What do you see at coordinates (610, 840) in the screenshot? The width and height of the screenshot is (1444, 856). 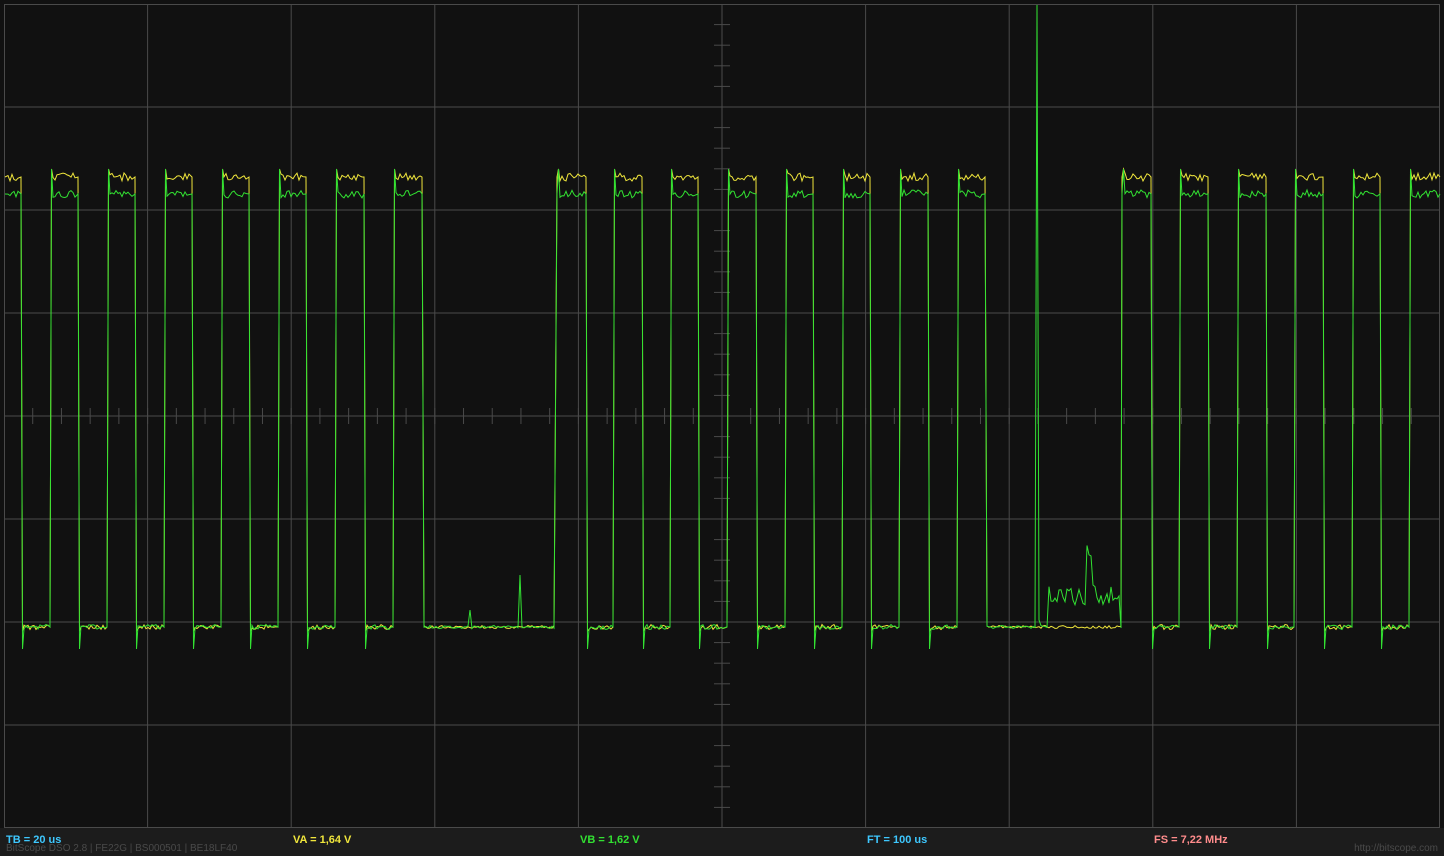 I see `channel-b-voltage-readout: VB = 1,62 V` at bounding box center [610, 840].